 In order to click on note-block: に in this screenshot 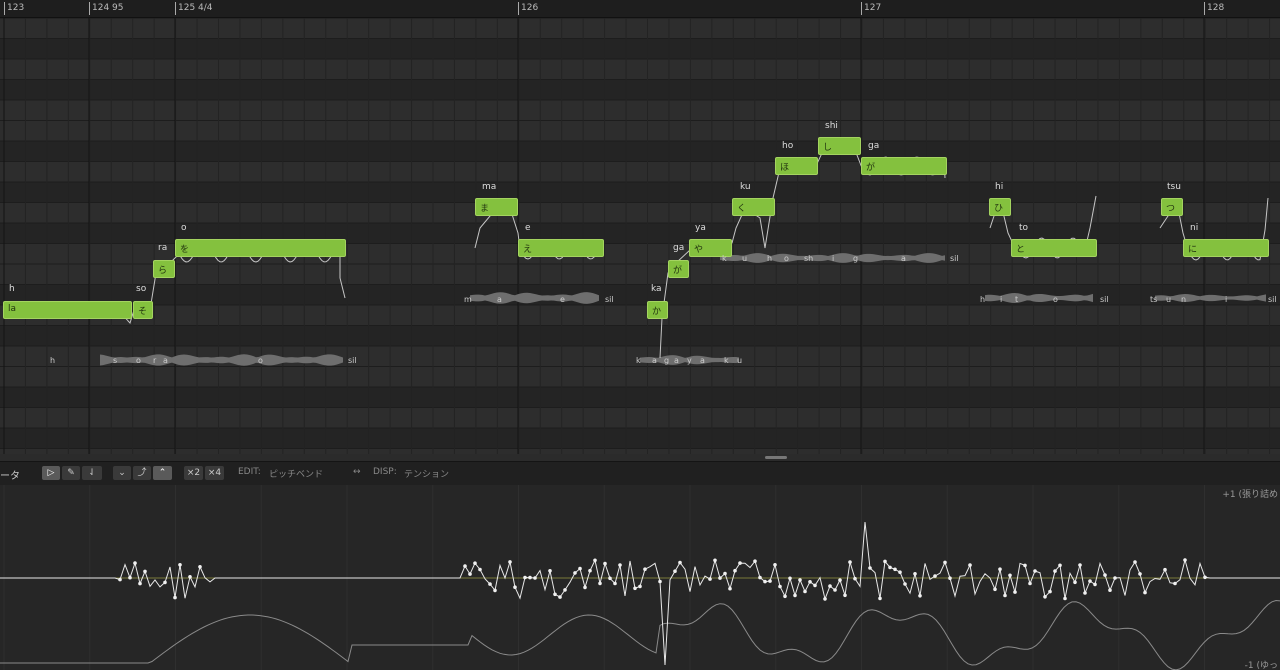, I will do `click(1226, 248)`.